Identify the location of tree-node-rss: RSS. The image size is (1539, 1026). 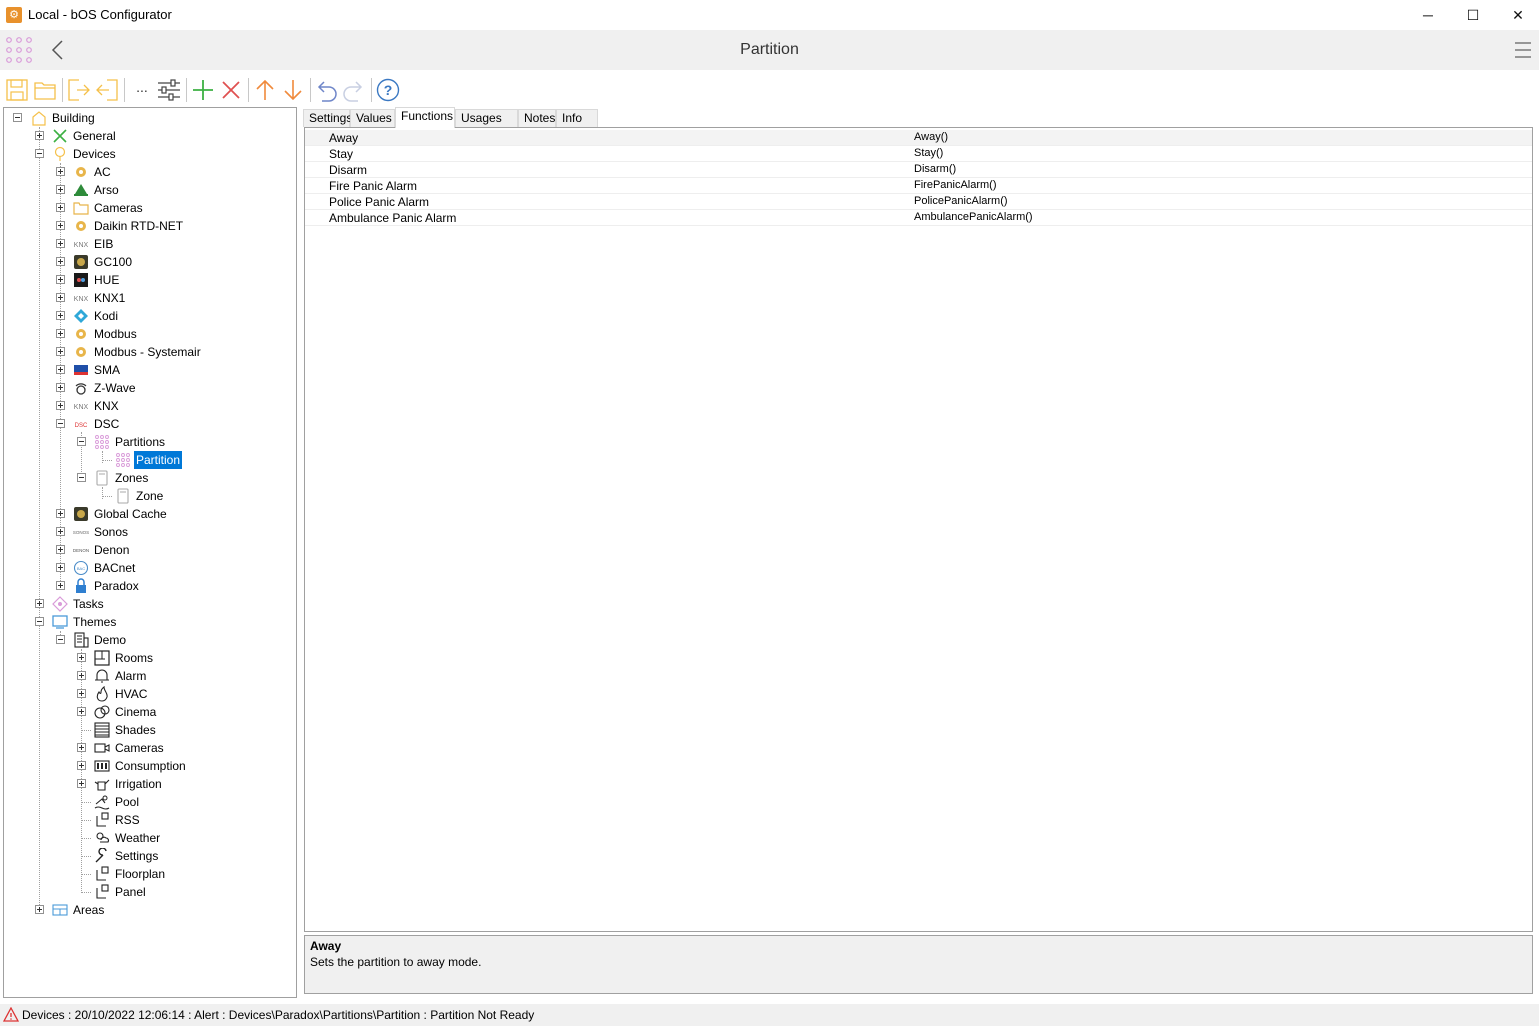
(149, 820).